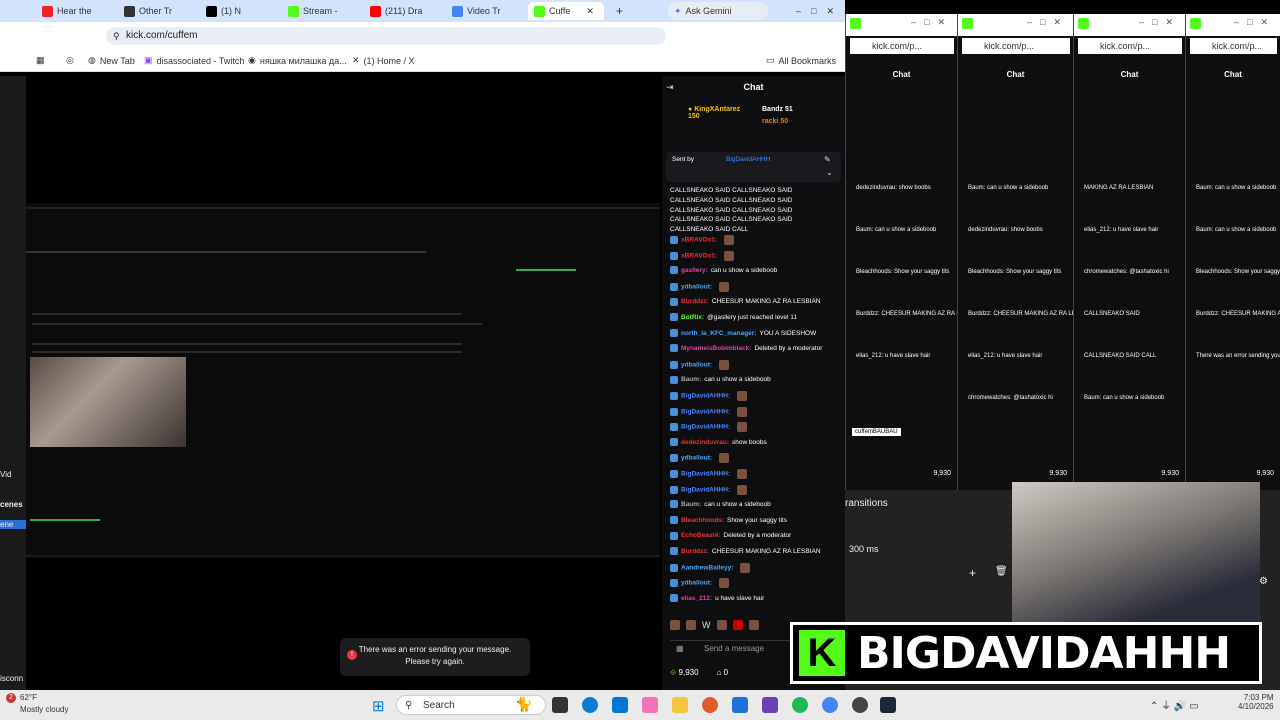 The height and width of the screenshot is (720, 1280). Describe the element at coordinates (728, 520) in the screenshot. I see `chat-message: Bleachhoods: Show your saggy tits` at that location.